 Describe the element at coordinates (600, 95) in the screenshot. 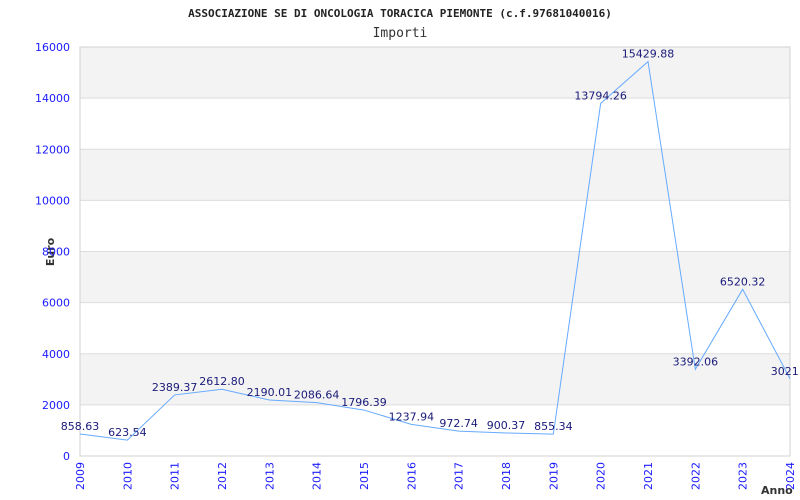

I see `data-label: 13794.26` at that location.